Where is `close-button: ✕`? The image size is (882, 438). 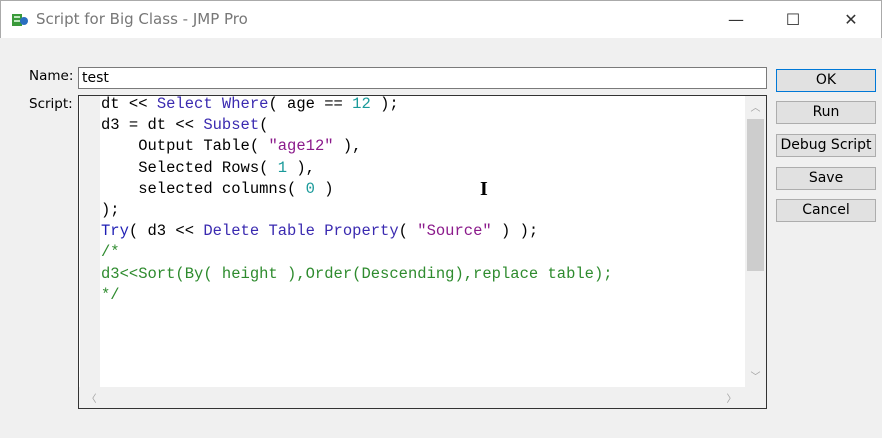 close-button: ✕ is located at coordinates (851, 20).